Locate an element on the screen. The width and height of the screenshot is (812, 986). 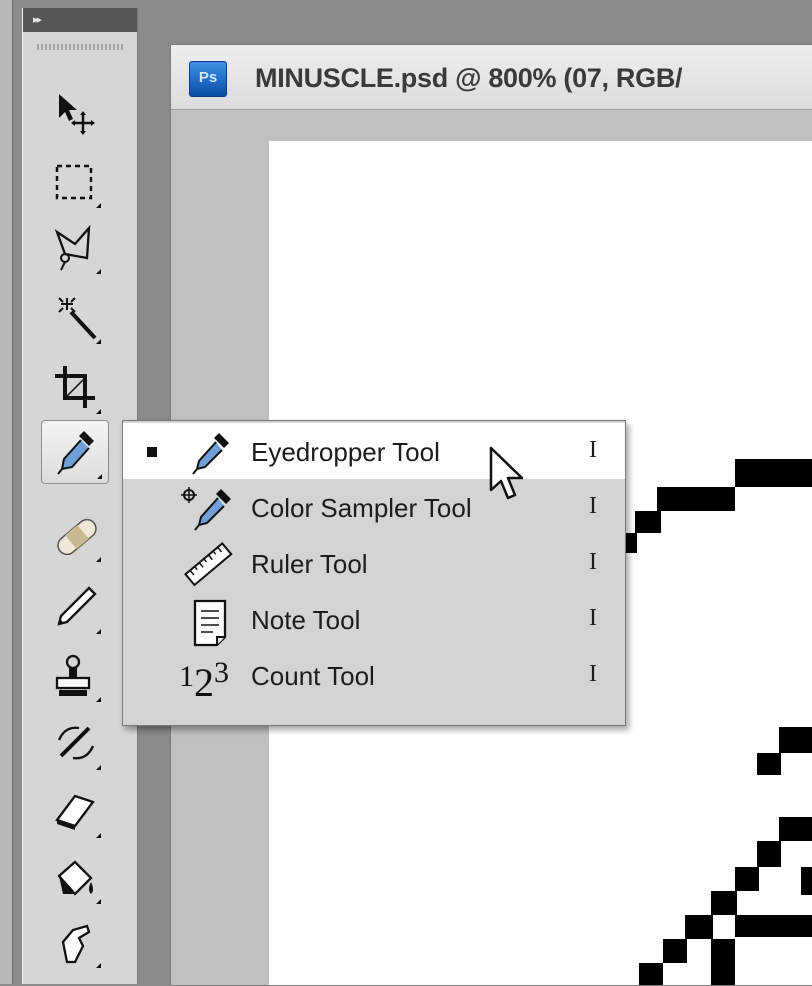
paint-bucket-tool-button is located at coordinates (75, 879).